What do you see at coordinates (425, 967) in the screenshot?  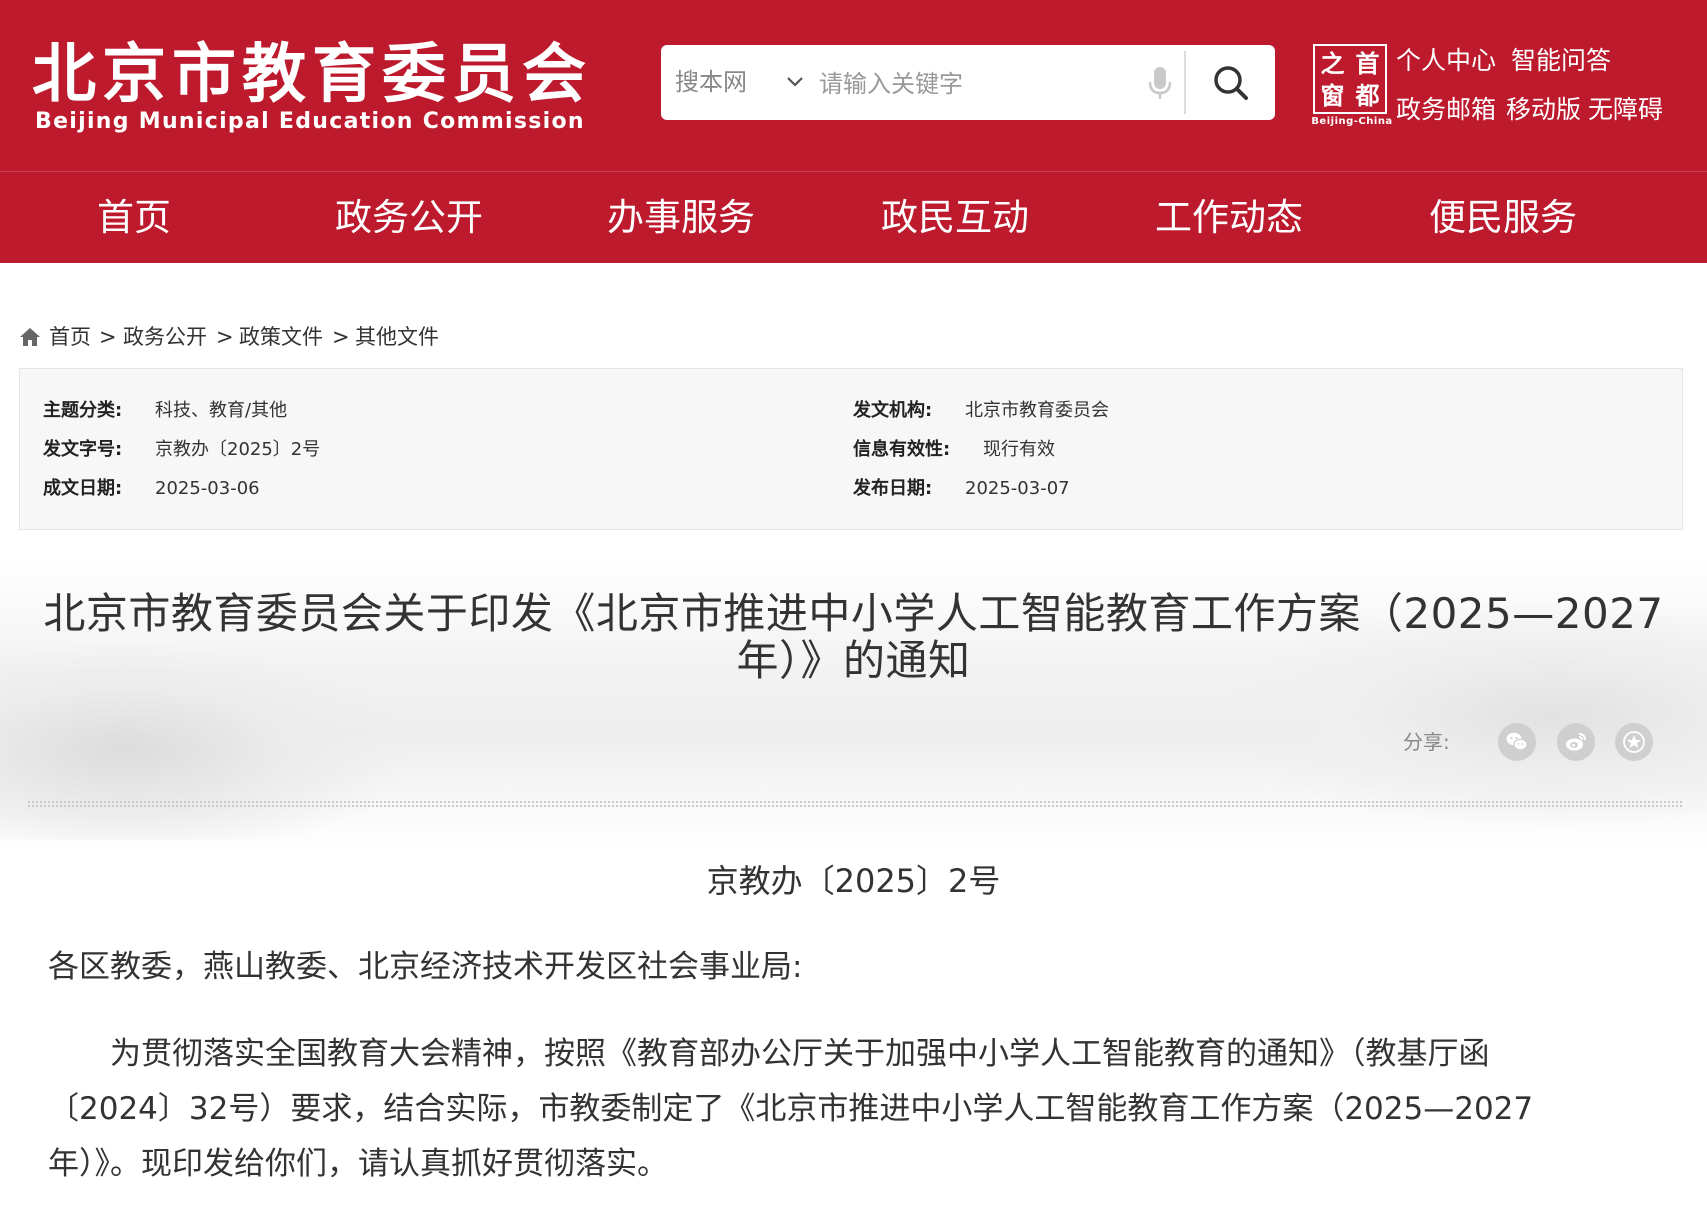 I see `addressee-line: 各区教委，燕山教委、北京经济技术开发区社会事业局:` at bounding box center [425, 967].